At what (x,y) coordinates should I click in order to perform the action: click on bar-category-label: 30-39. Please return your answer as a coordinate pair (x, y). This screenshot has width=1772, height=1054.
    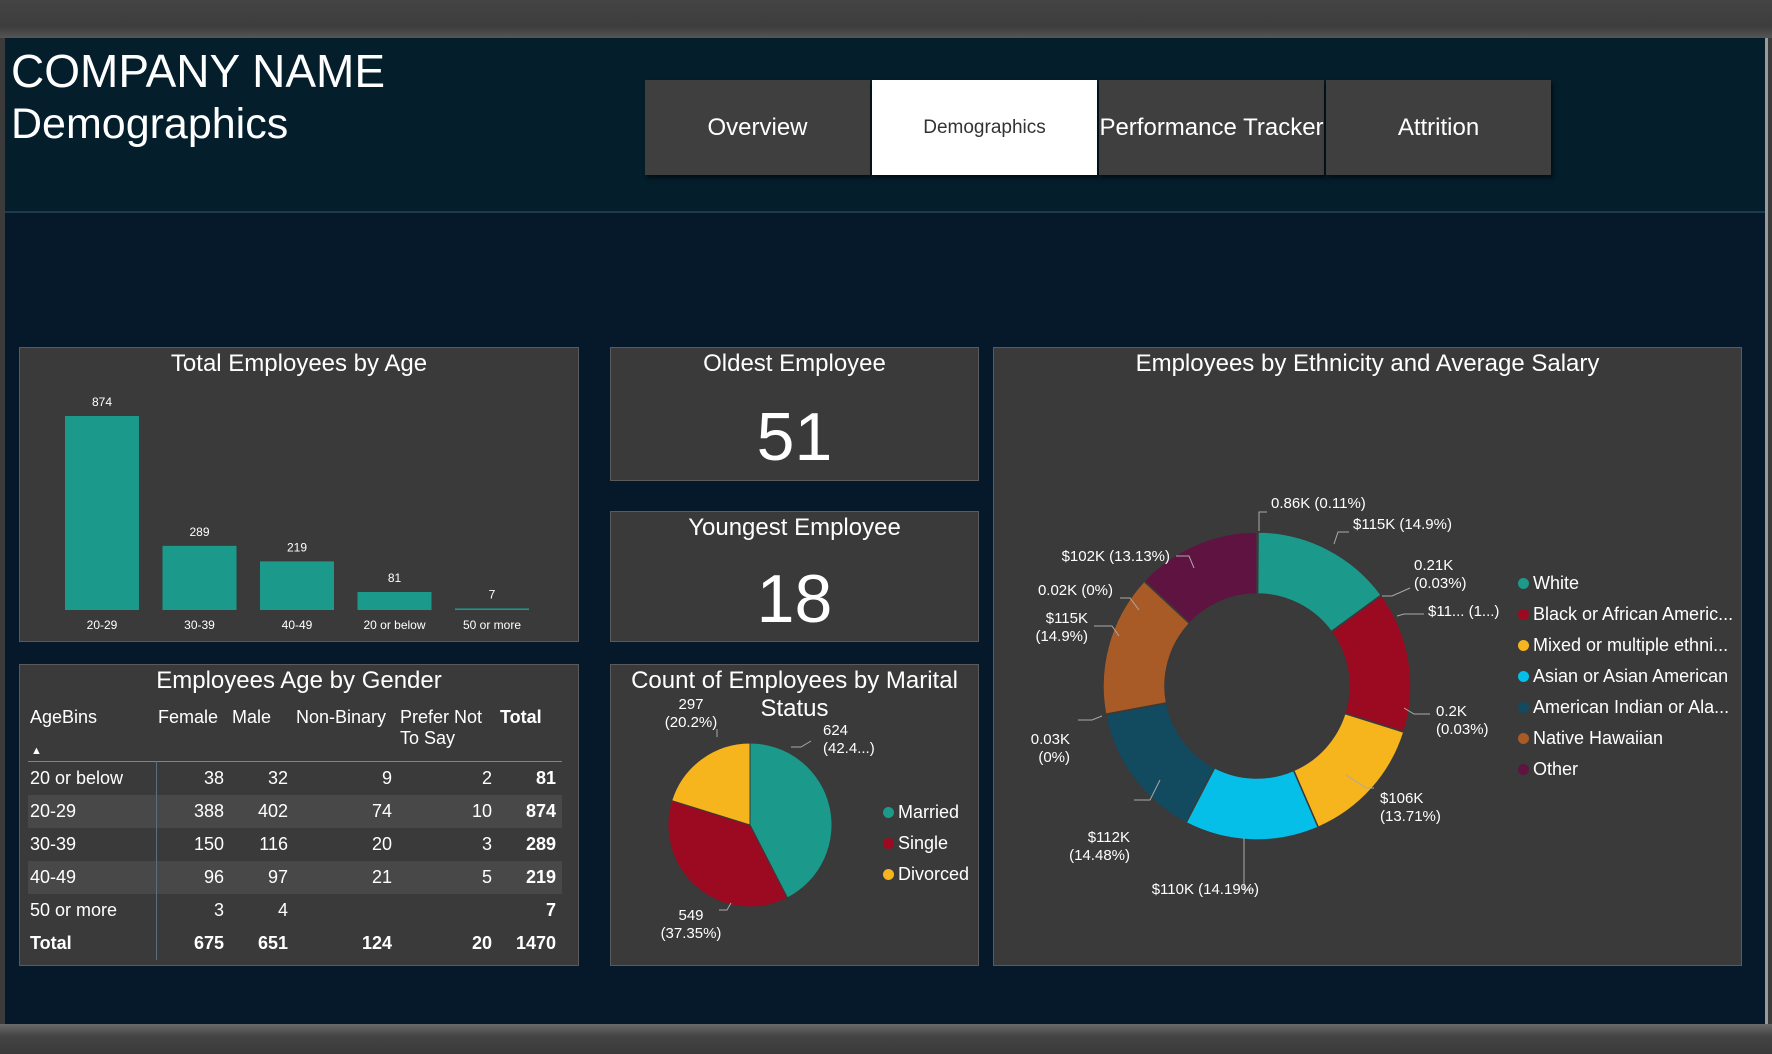
    Looking at the image, I should click on (199, 625).